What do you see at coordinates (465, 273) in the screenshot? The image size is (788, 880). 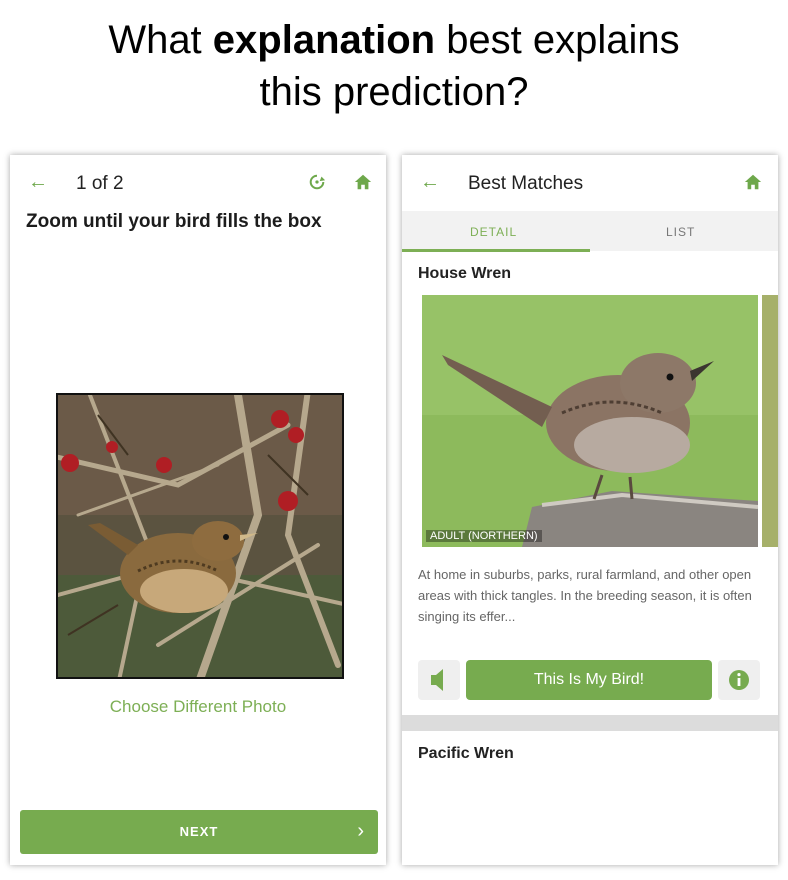 I see `match-1-name: House Wren` at bounding box center [465, 273].